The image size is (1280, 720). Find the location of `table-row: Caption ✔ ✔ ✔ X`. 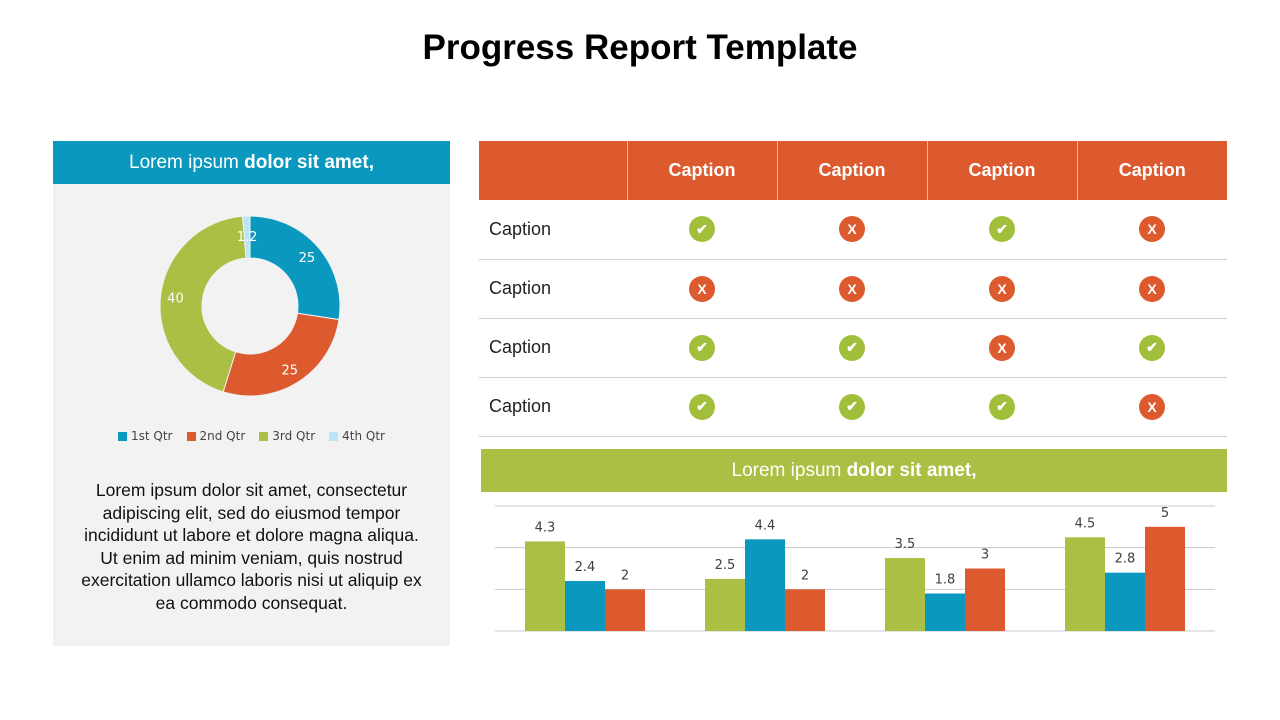

table-row: Caption ✔ ✔ ✔ X is located at coordinates (853, 407).